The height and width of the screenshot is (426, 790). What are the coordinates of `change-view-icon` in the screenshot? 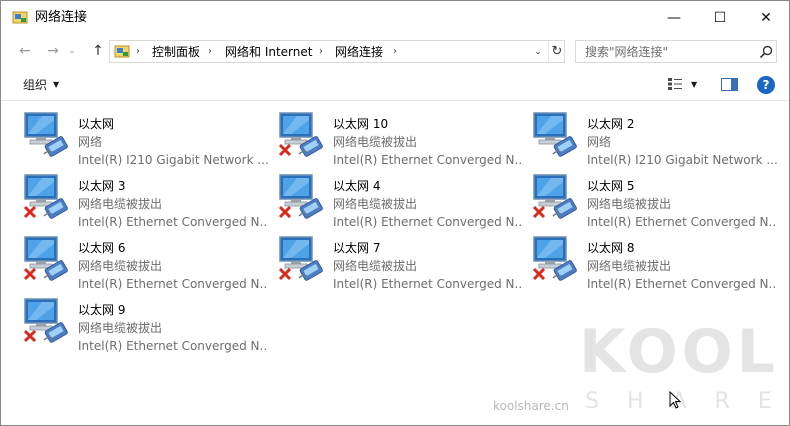 It's located at (675, 84).